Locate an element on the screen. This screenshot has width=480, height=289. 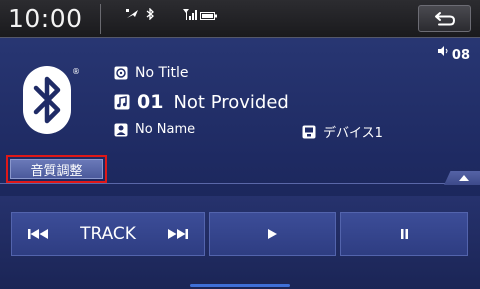
play-icon is located at coordinates (272, 234).